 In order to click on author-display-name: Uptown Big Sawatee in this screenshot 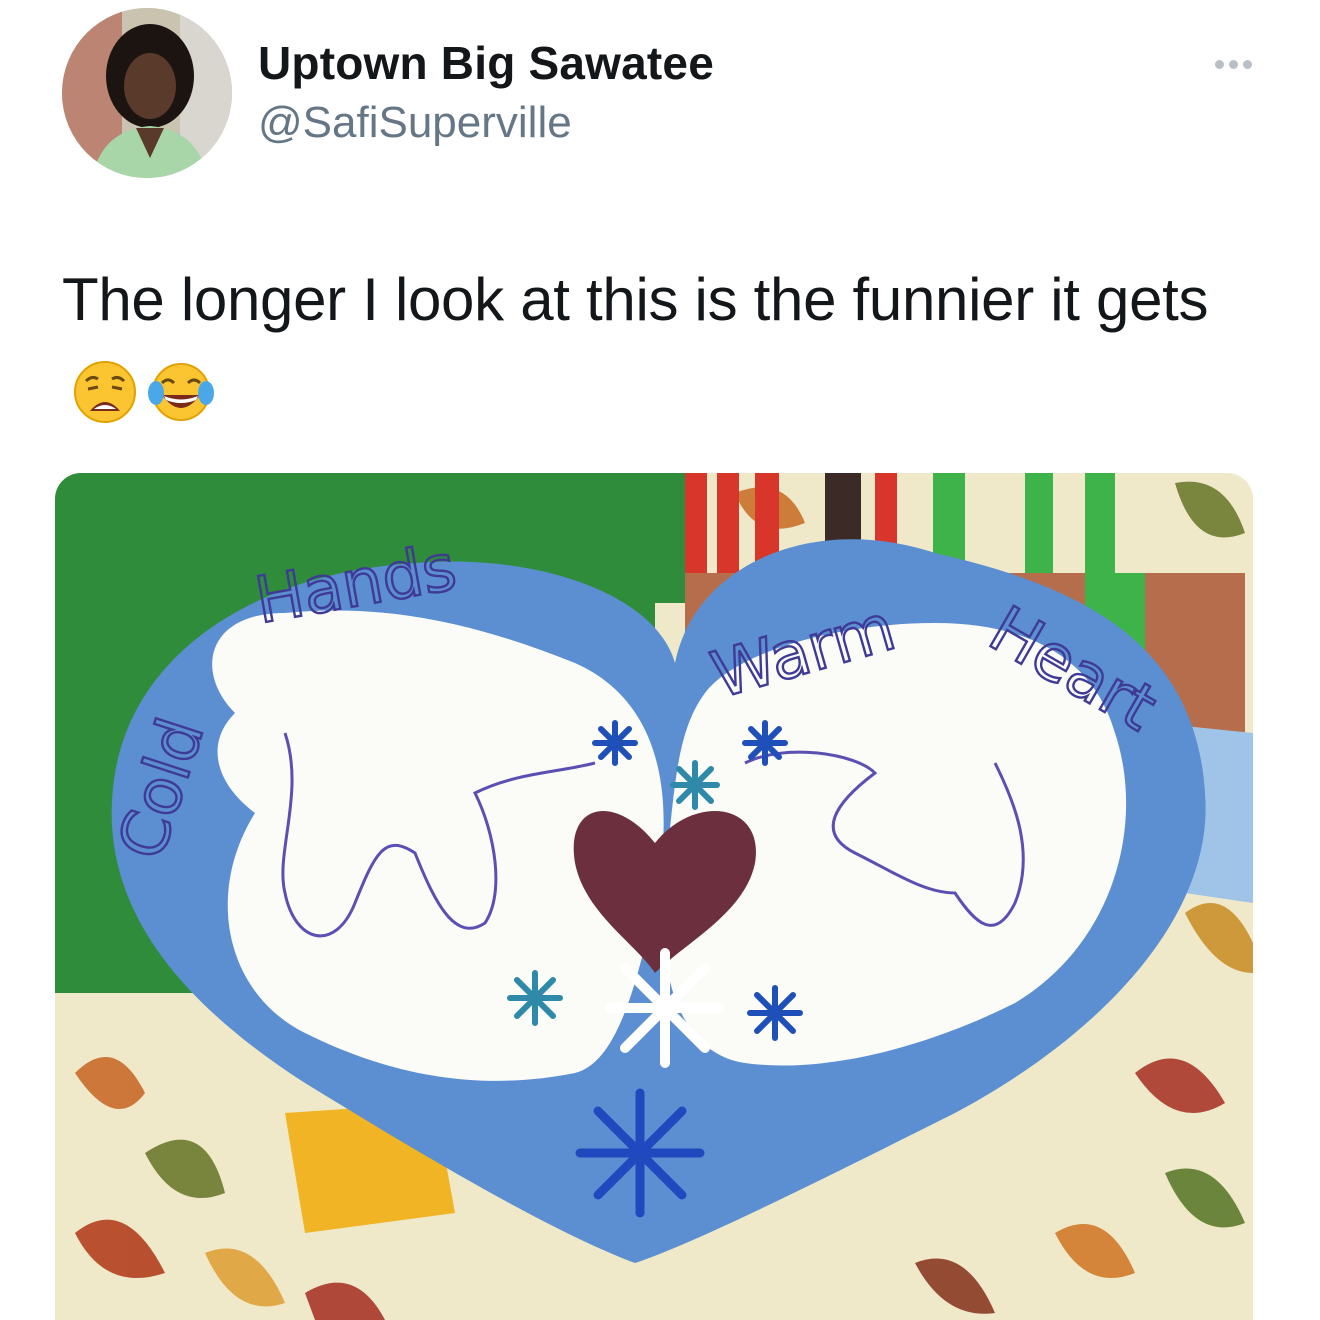, I will do `click(486, 63)`.